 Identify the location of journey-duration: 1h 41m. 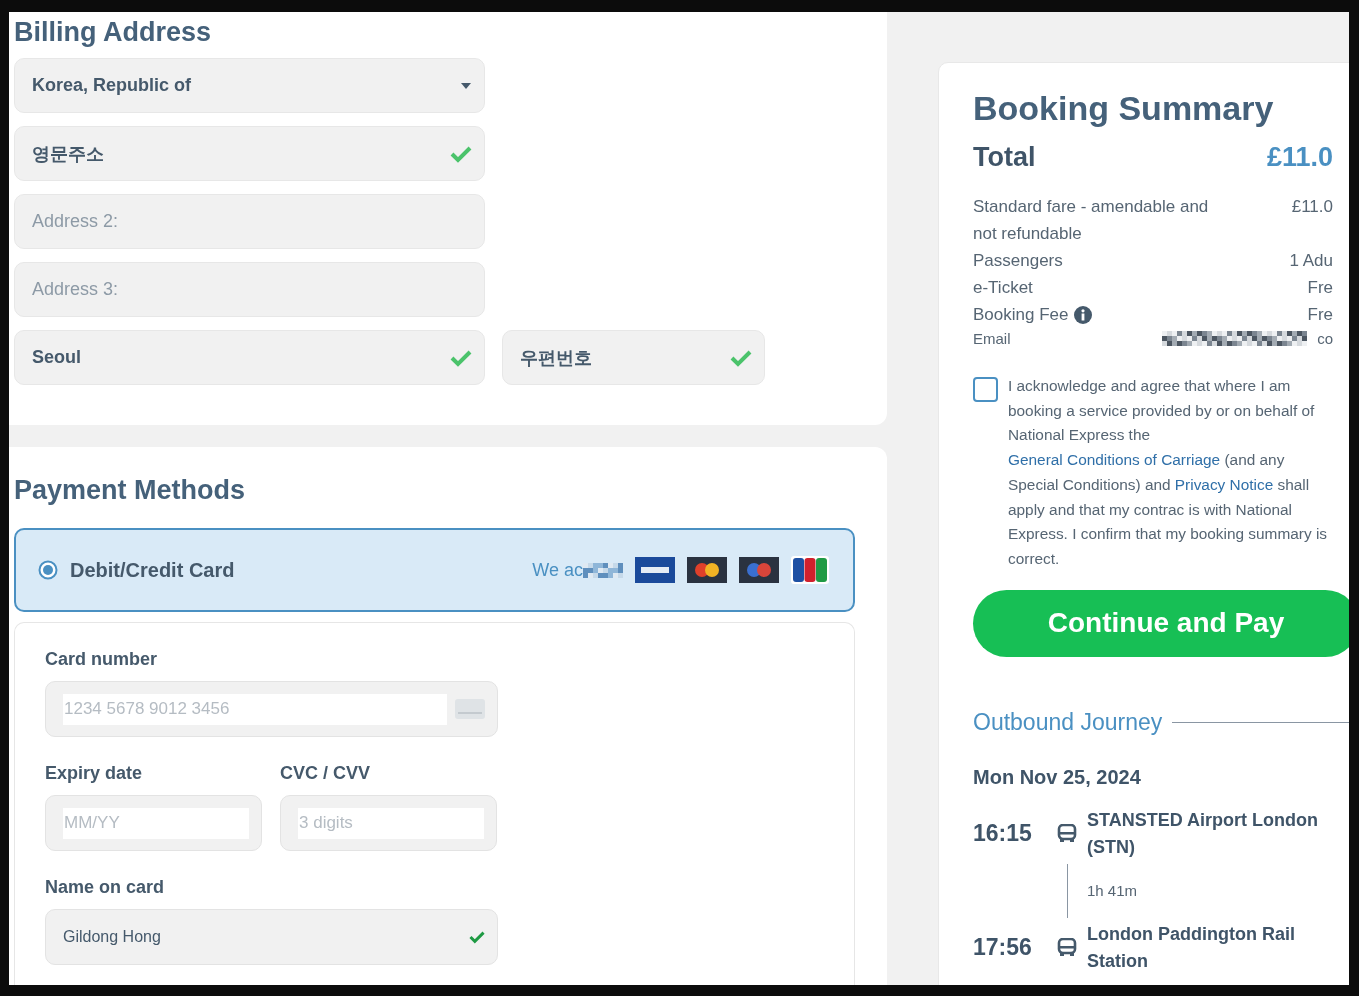
(1113, 891).